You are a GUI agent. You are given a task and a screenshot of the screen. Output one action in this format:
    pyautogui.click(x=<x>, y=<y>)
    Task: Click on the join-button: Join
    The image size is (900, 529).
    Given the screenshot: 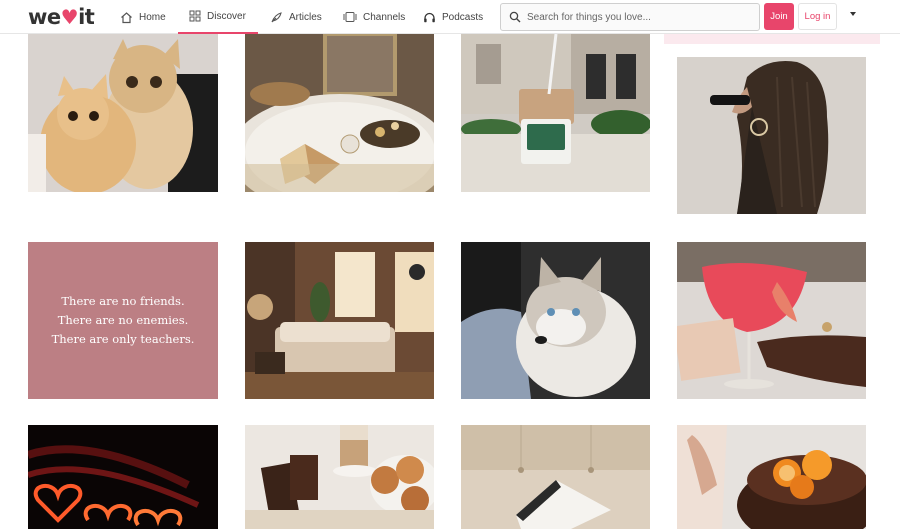 What is the action you would take?
    pyautogui.click(x=779, y=16)
    